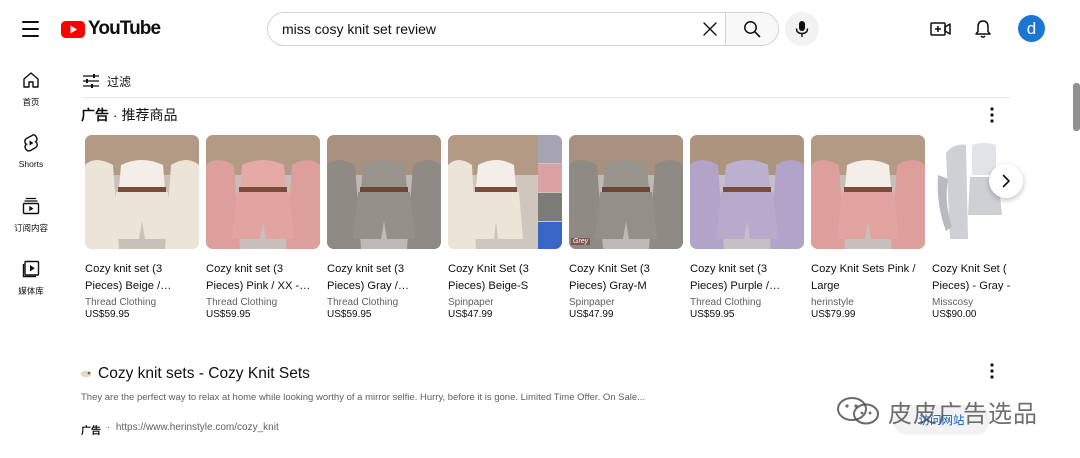 The width and height of the screenshot is (1080, 458). Describe the element at coordinates (31, 291) in the screenshot. I see `guide-item-label: 媒体库` at that location.